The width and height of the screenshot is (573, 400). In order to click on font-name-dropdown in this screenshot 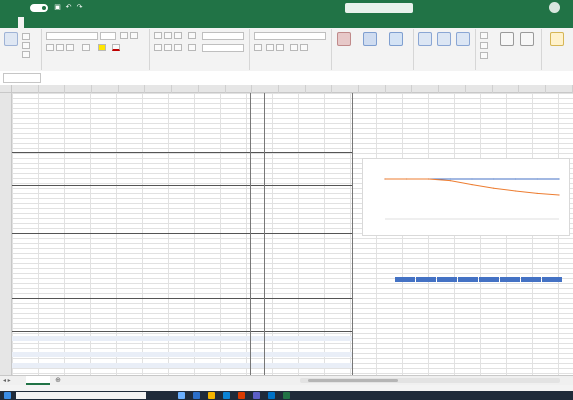, I will do `click(72, 36)`.